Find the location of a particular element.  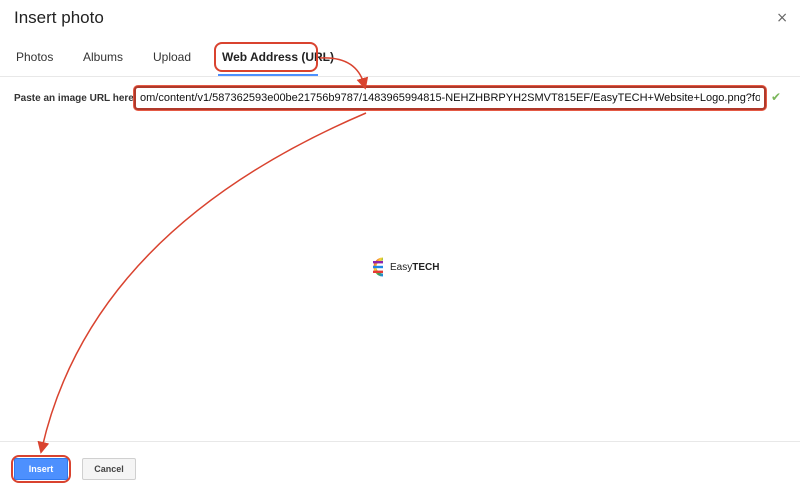

tab-upload: Upload is located at coordinates (172, 57).